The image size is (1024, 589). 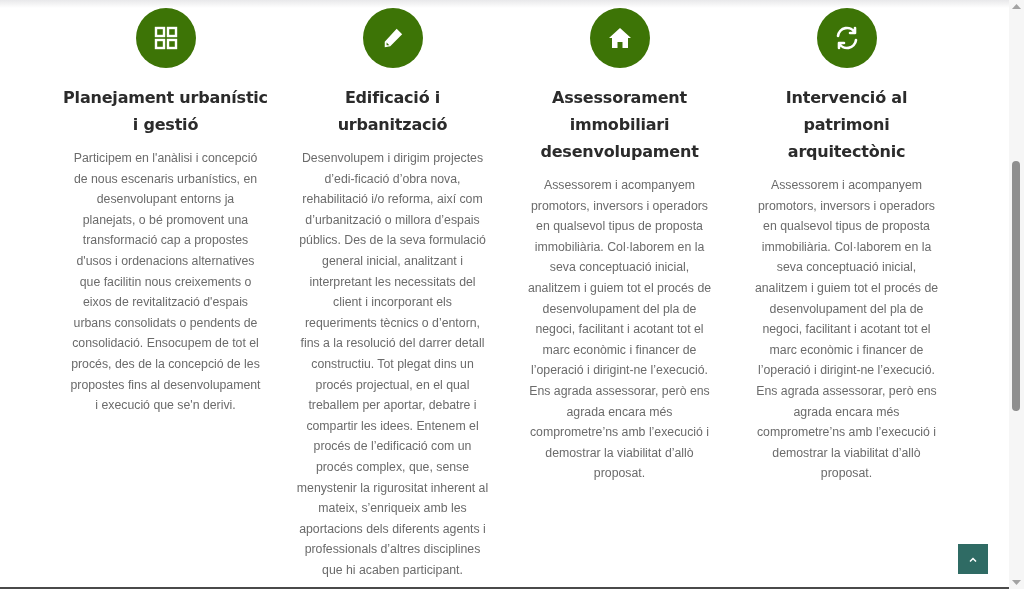 What do you see at coordinates (1016, 6) in the screenshot?
I see `scroll-up-arrow-icon` at bounding box center [1016, 6].